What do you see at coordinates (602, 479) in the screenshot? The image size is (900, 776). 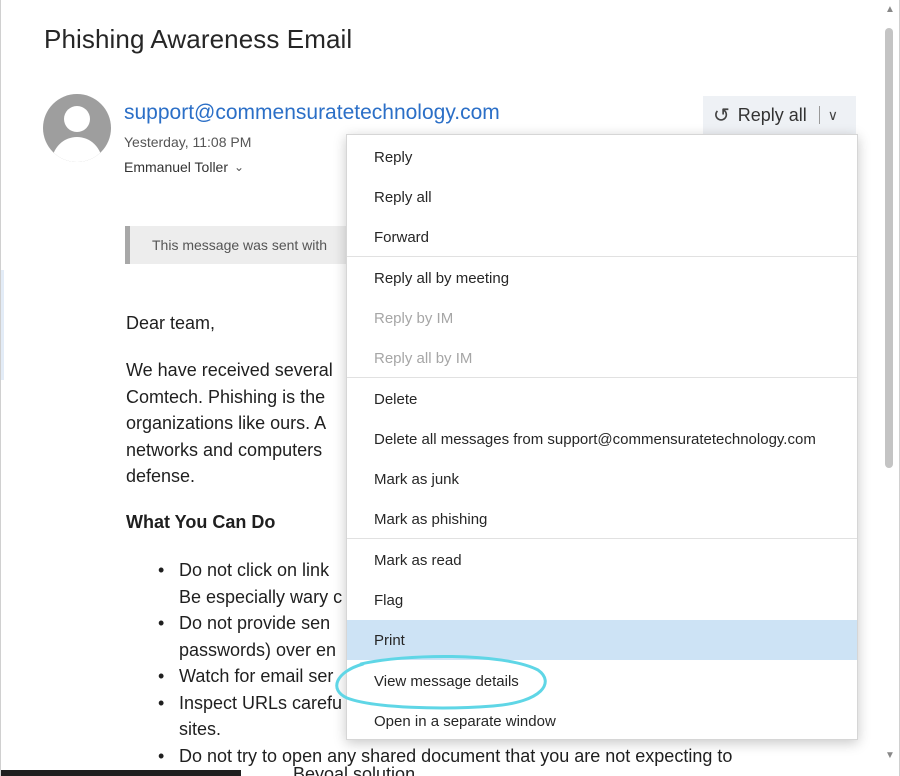 I see `menu-item-mark-as-junk: Mark as junk` at bounding box center [602, 479].